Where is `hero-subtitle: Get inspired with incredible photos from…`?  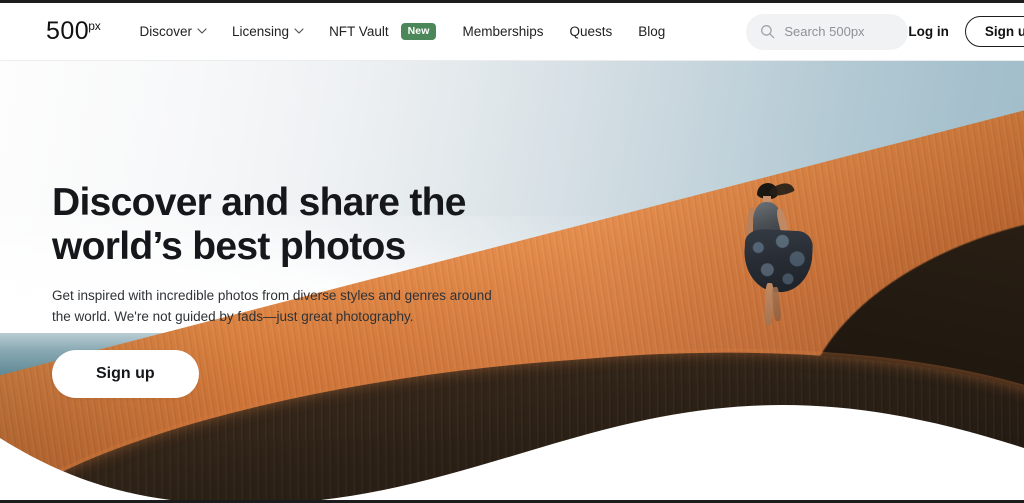 hero-subtitle: Get inspired with incredible photos from… is located at coordinates (272, 306).